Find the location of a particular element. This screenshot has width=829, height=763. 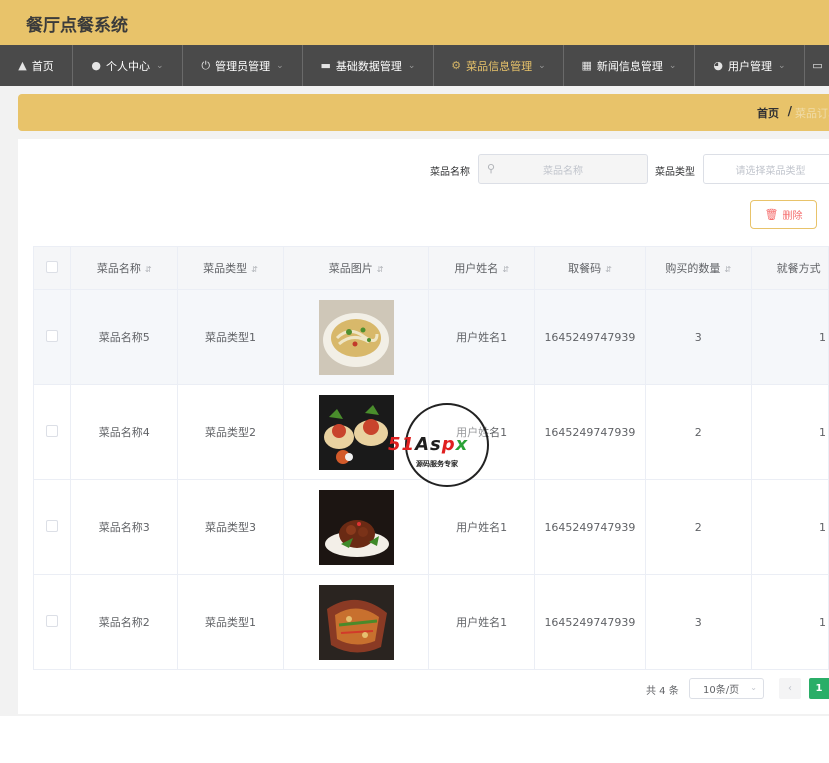

folder-icon: ▭ is located at coordinates (817, 65).